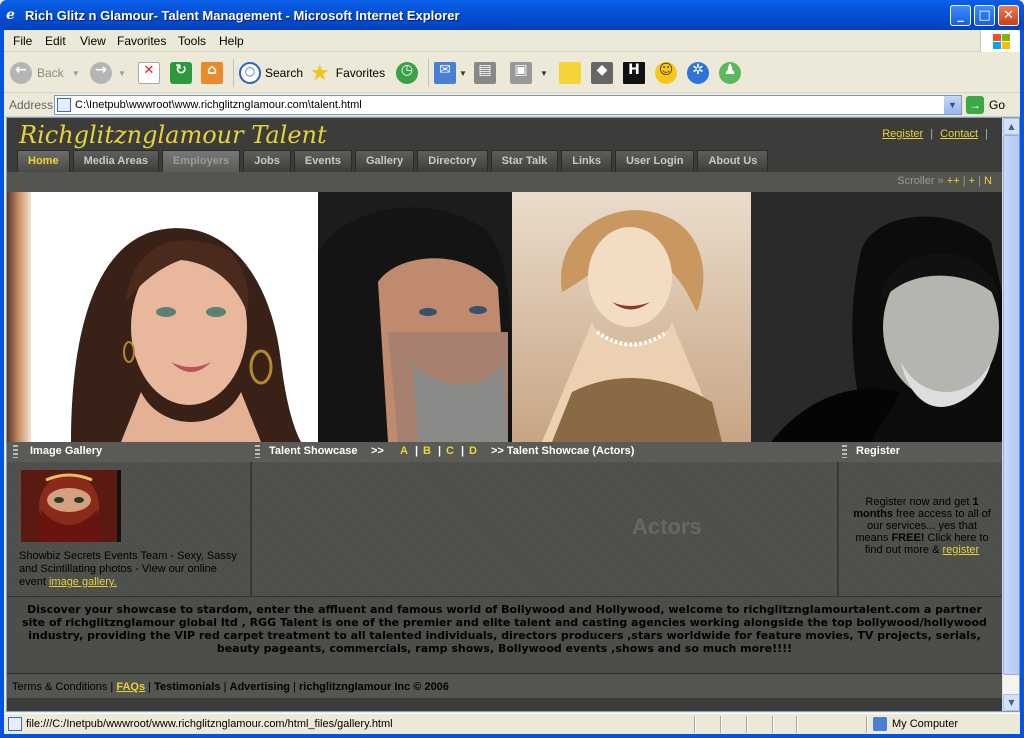 The image size is (1024, 738). Describe the element at coordinates (1011, 405) in the screenshot. I see `scroll-thumb` at that location.